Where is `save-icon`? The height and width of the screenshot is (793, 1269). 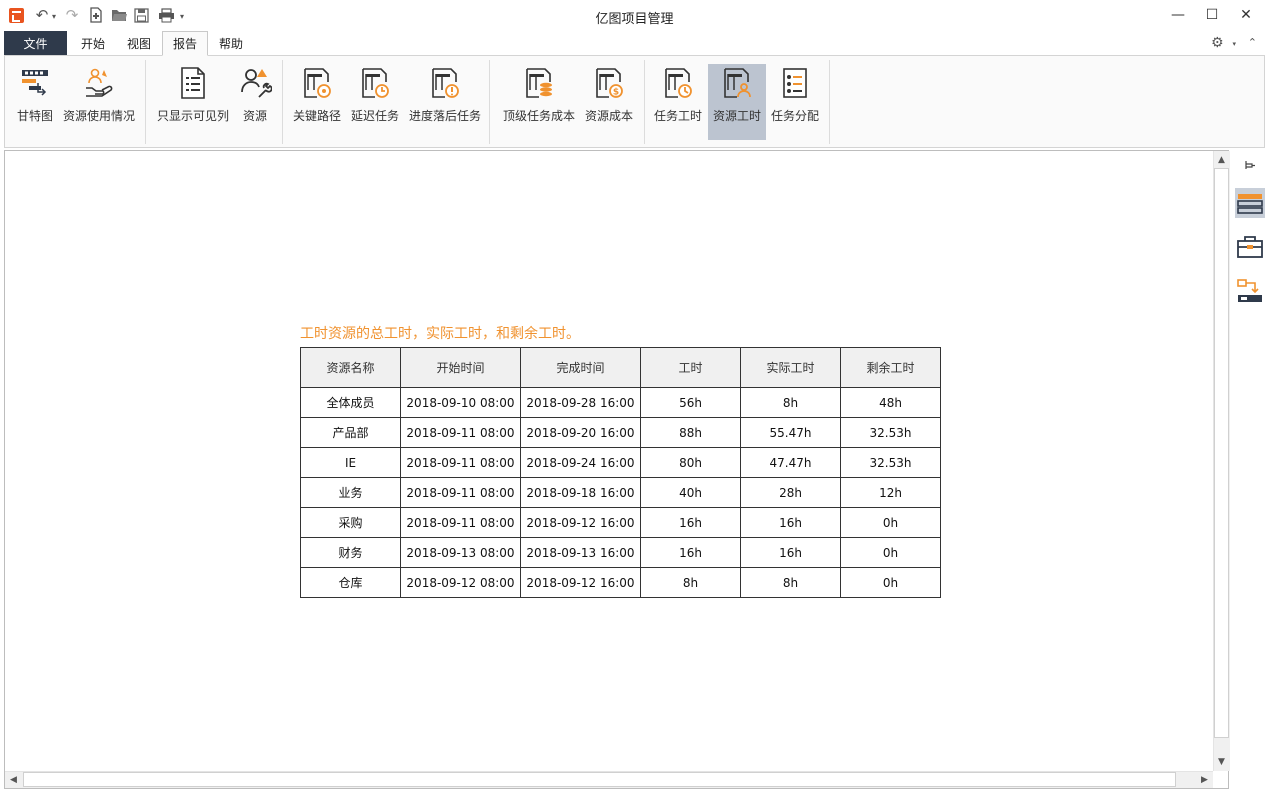
save-icon is located at coordinates (141, 15).